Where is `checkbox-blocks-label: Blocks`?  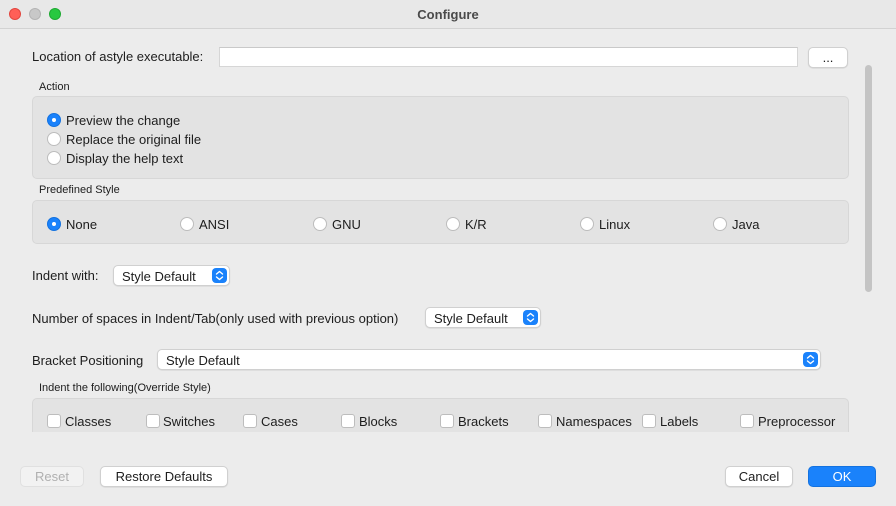 checkbox-blocks-label: Blocks is located at coordinates (378, 421).